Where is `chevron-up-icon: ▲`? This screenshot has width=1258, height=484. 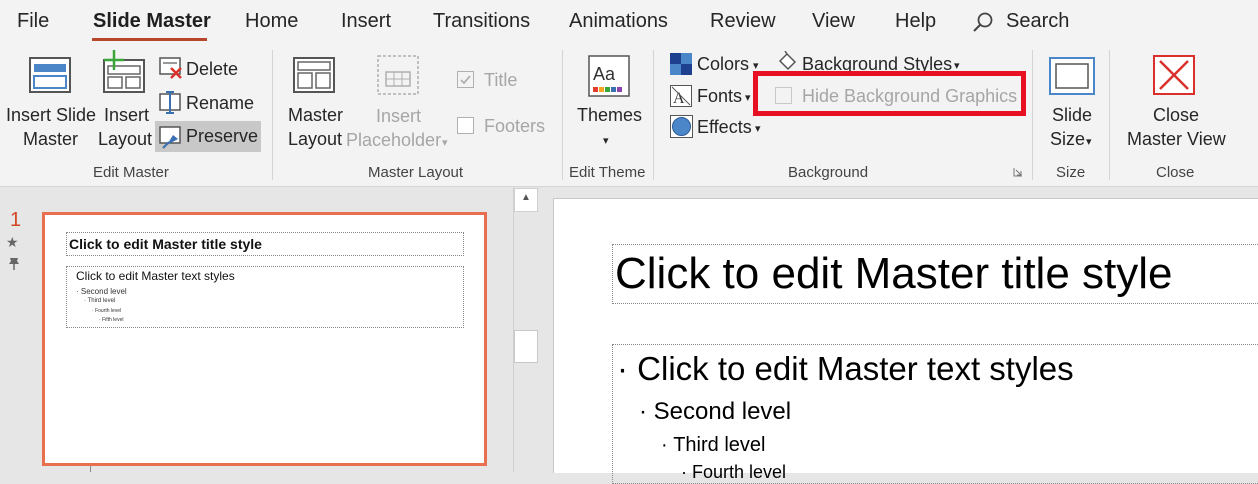
chevron-up-icon: ▲ is located at coordinates (526, 197).